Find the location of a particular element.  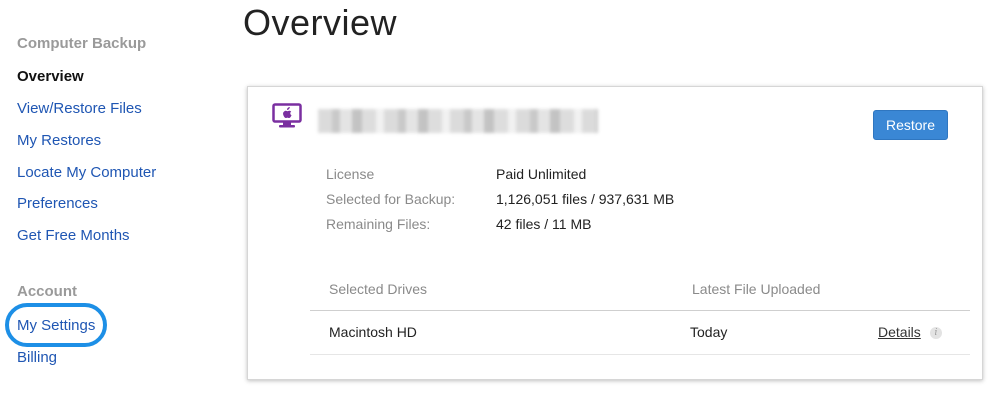

remaining-files-value: 42 files / 11 MB is located at coordinates (544, 224).